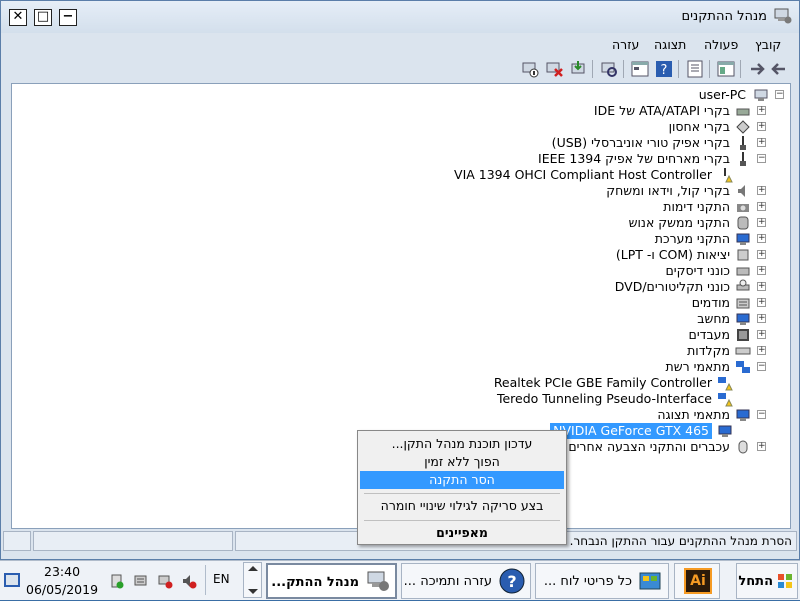  Describe the element at coordinates (695, 69) in the screenshot. I see `properties-icon` at that location.